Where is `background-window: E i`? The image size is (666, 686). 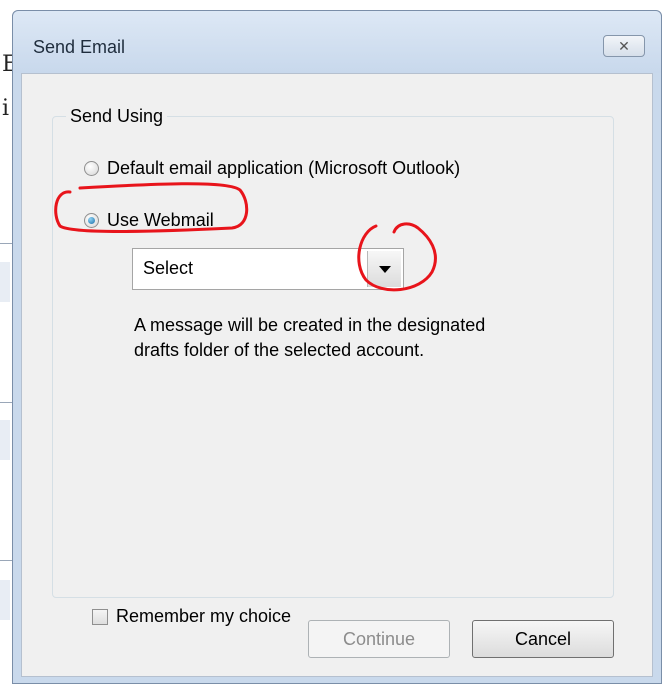
background-window: E i is located at coordinates (9, 343).